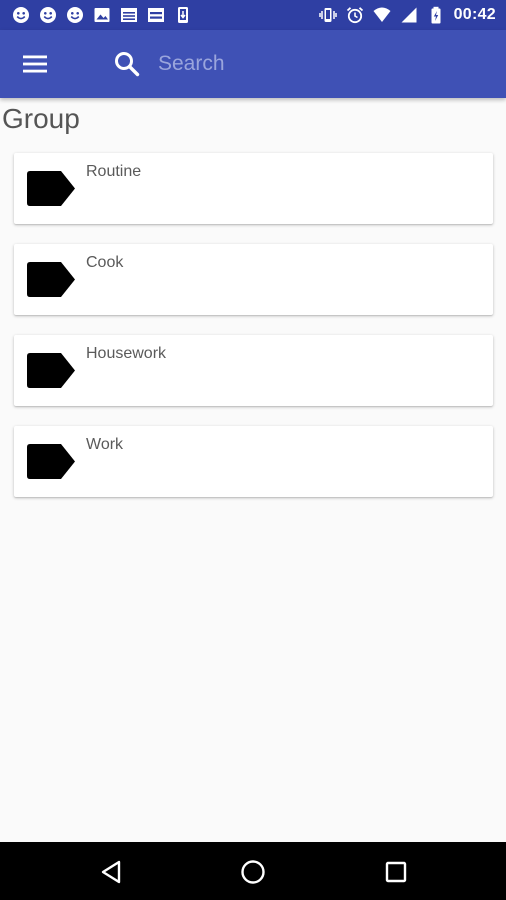 The height and width of the screenshot is (900, 506). I want to click on search-input, so click(323, 64).